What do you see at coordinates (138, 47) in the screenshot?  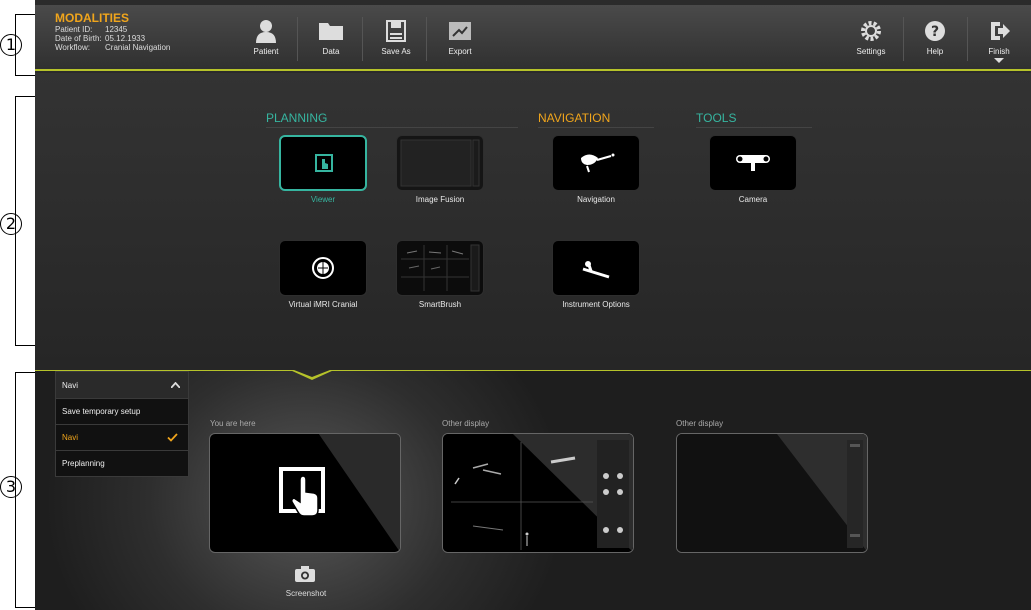 I see `workflow-value: Cranial Navigation` at bounding box center [138, 47].